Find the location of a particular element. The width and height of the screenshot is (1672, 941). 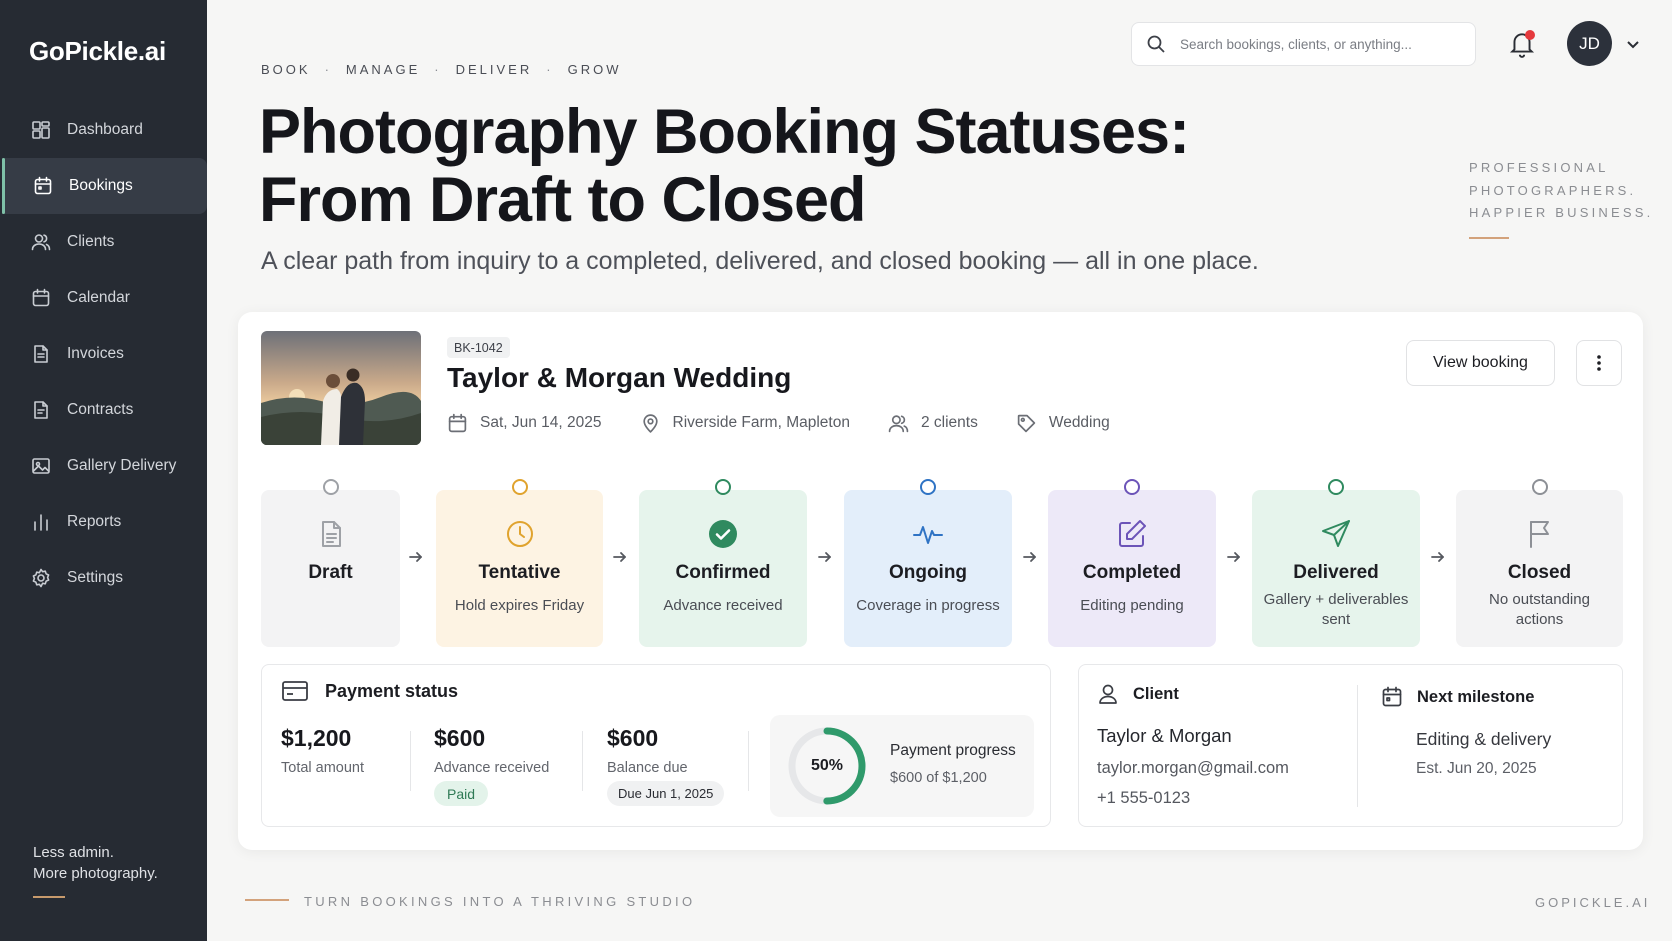

credit-card-icon is located at coordinates (295, 691).